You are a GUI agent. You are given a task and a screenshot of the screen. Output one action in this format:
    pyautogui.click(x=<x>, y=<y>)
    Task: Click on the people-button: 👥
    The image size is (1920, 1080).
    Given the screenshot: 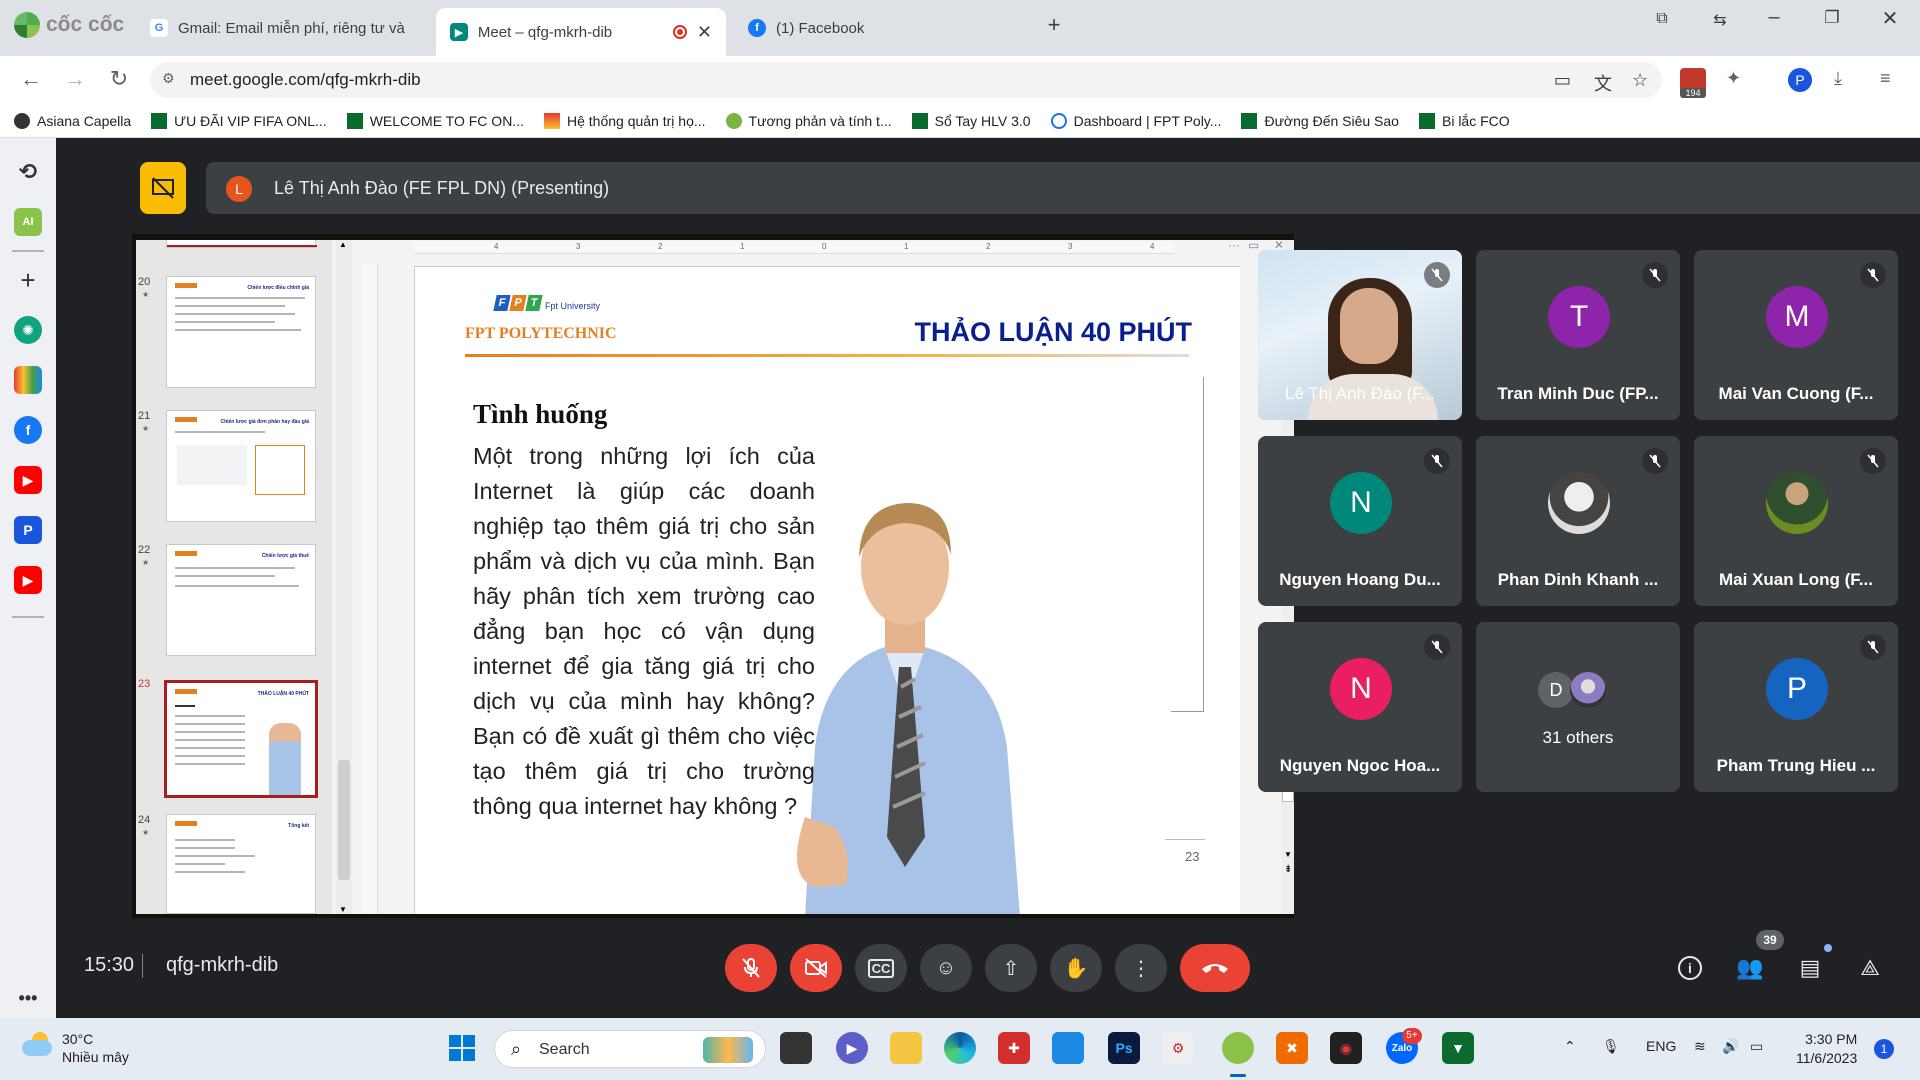 What is the action you would take?
    pyautogui.click(x=1750, y=968)
    